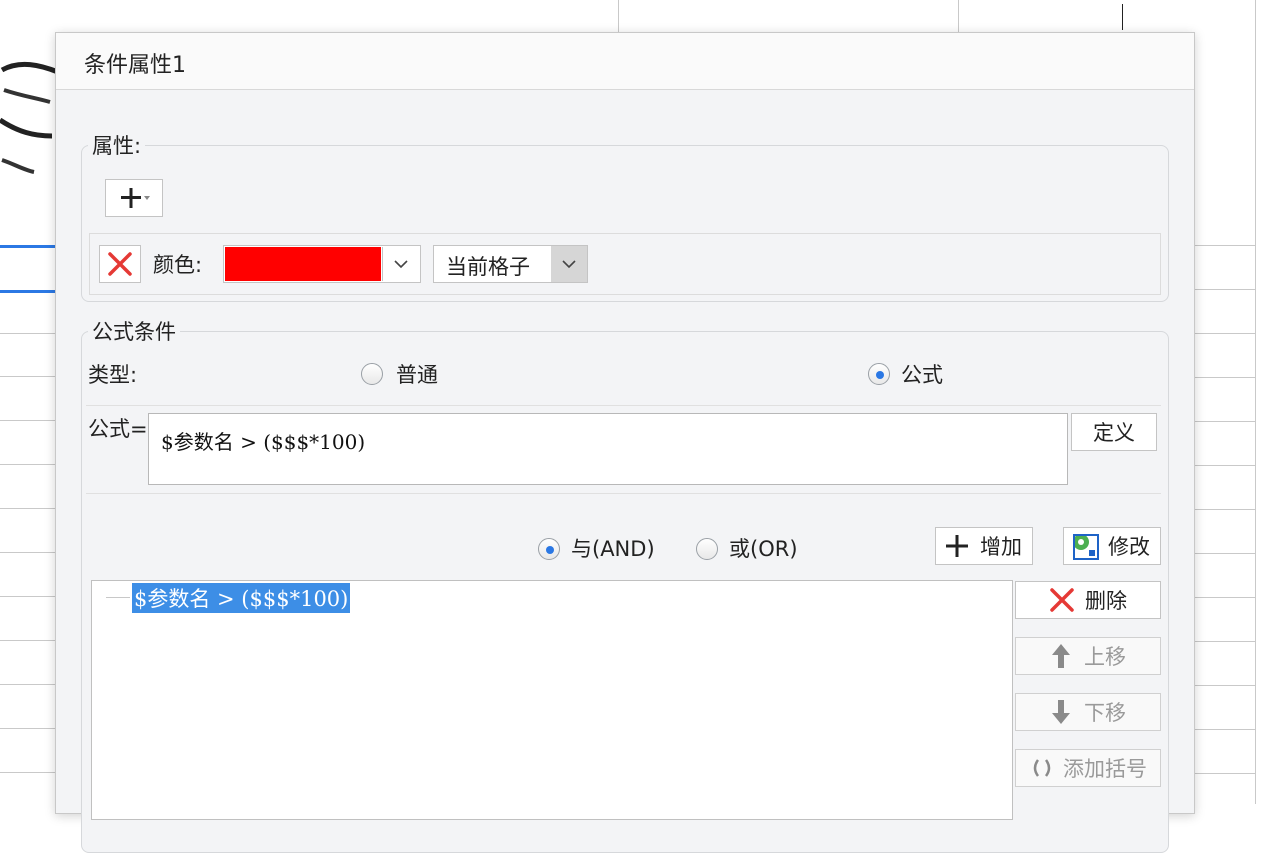 The width and height of the screenshot is (1262, 853). I want to click on scope-select: 当前格子, so click(510, 264).